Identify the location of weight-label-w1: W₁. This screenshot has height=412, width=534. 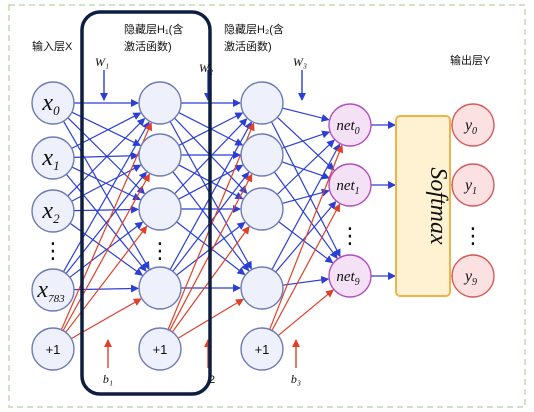
(102, 62).